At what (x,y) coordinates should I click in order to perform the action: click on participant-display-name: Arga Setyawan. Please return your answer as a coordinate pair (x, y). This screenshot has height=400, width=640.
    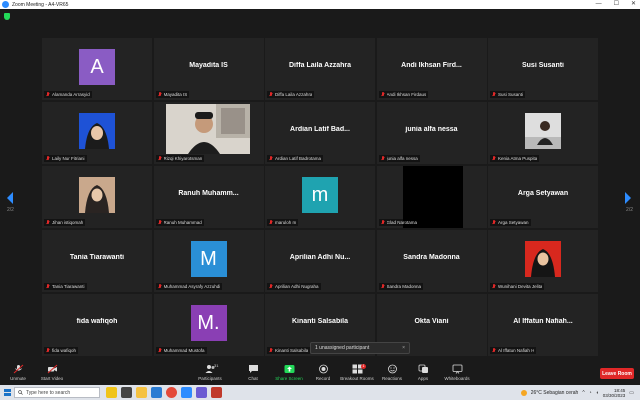
    Looking at the image, I should click on (543, 193).